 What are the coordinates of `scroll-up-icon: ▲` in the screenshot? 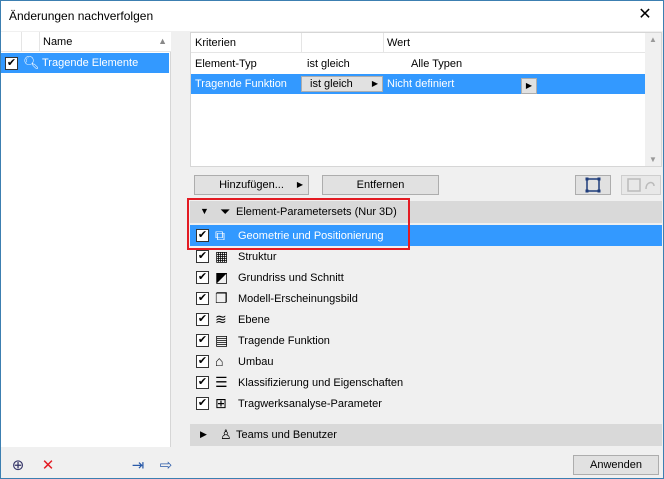 It's located at (653, 39).